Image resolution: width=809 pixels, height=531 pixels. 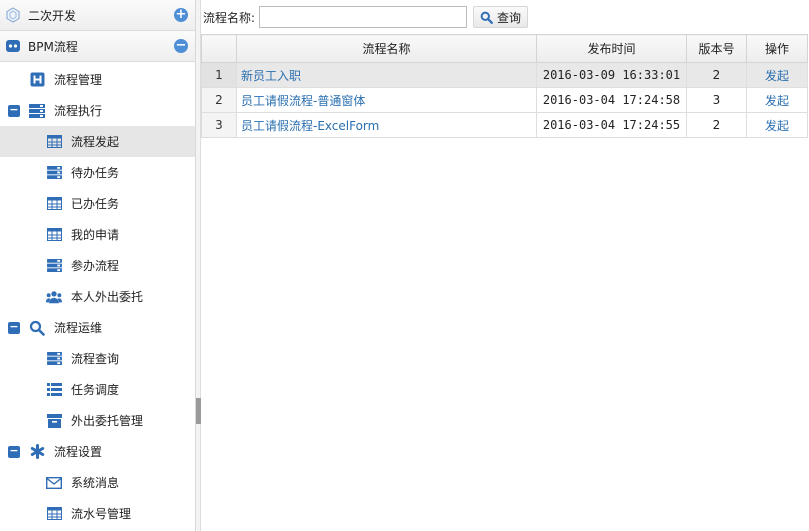 What do you see at coordinates (611, 100) in the screenshot?
I see `publish-time-cell: 2016-03-04 17:24:58` at bounding box center [611, 100].